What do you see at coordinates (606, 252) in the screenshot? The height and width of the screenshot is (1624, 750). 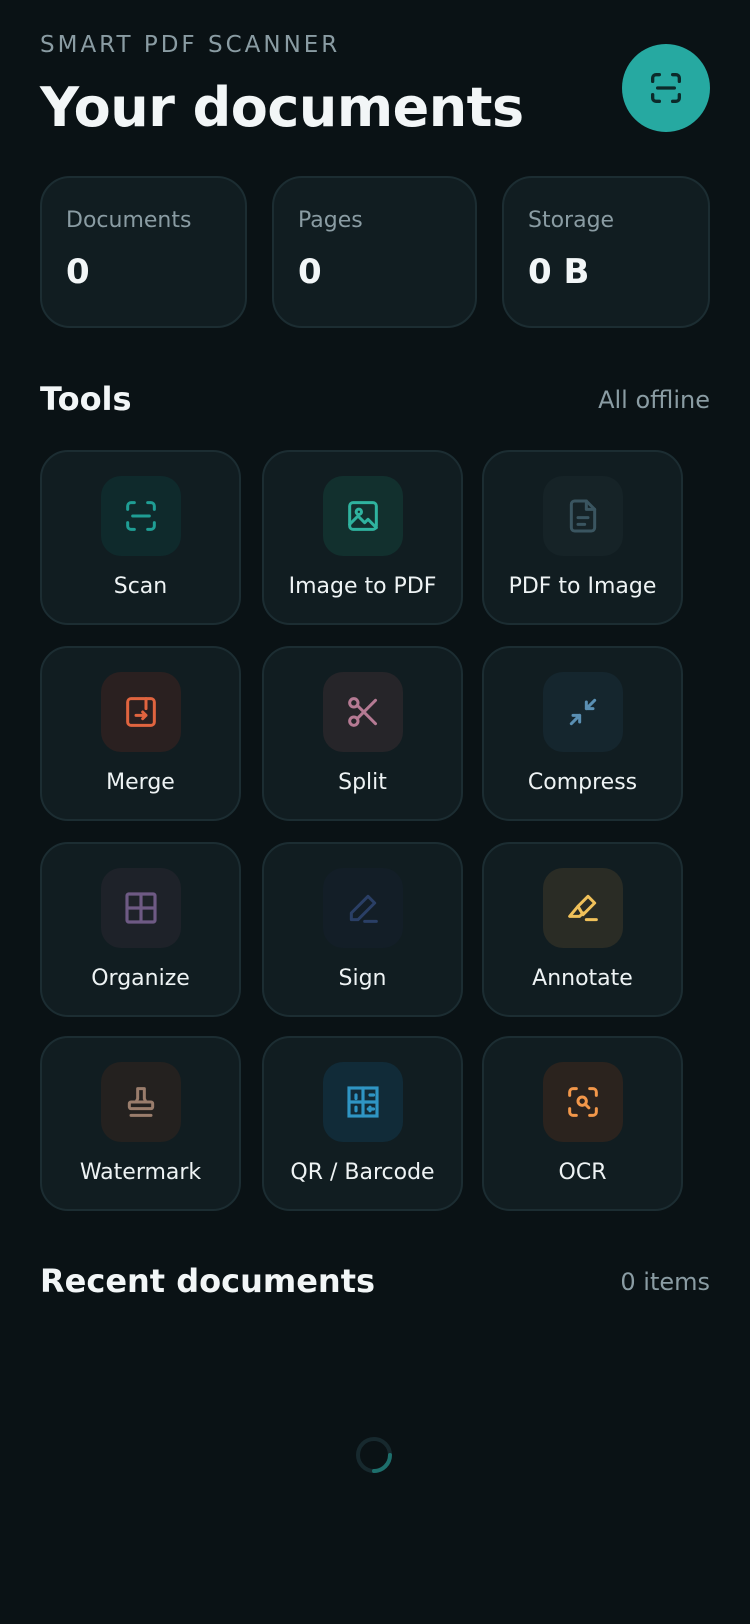 I see `stat-card-storage: Storage 0 B` at bounding box center [606, 252].